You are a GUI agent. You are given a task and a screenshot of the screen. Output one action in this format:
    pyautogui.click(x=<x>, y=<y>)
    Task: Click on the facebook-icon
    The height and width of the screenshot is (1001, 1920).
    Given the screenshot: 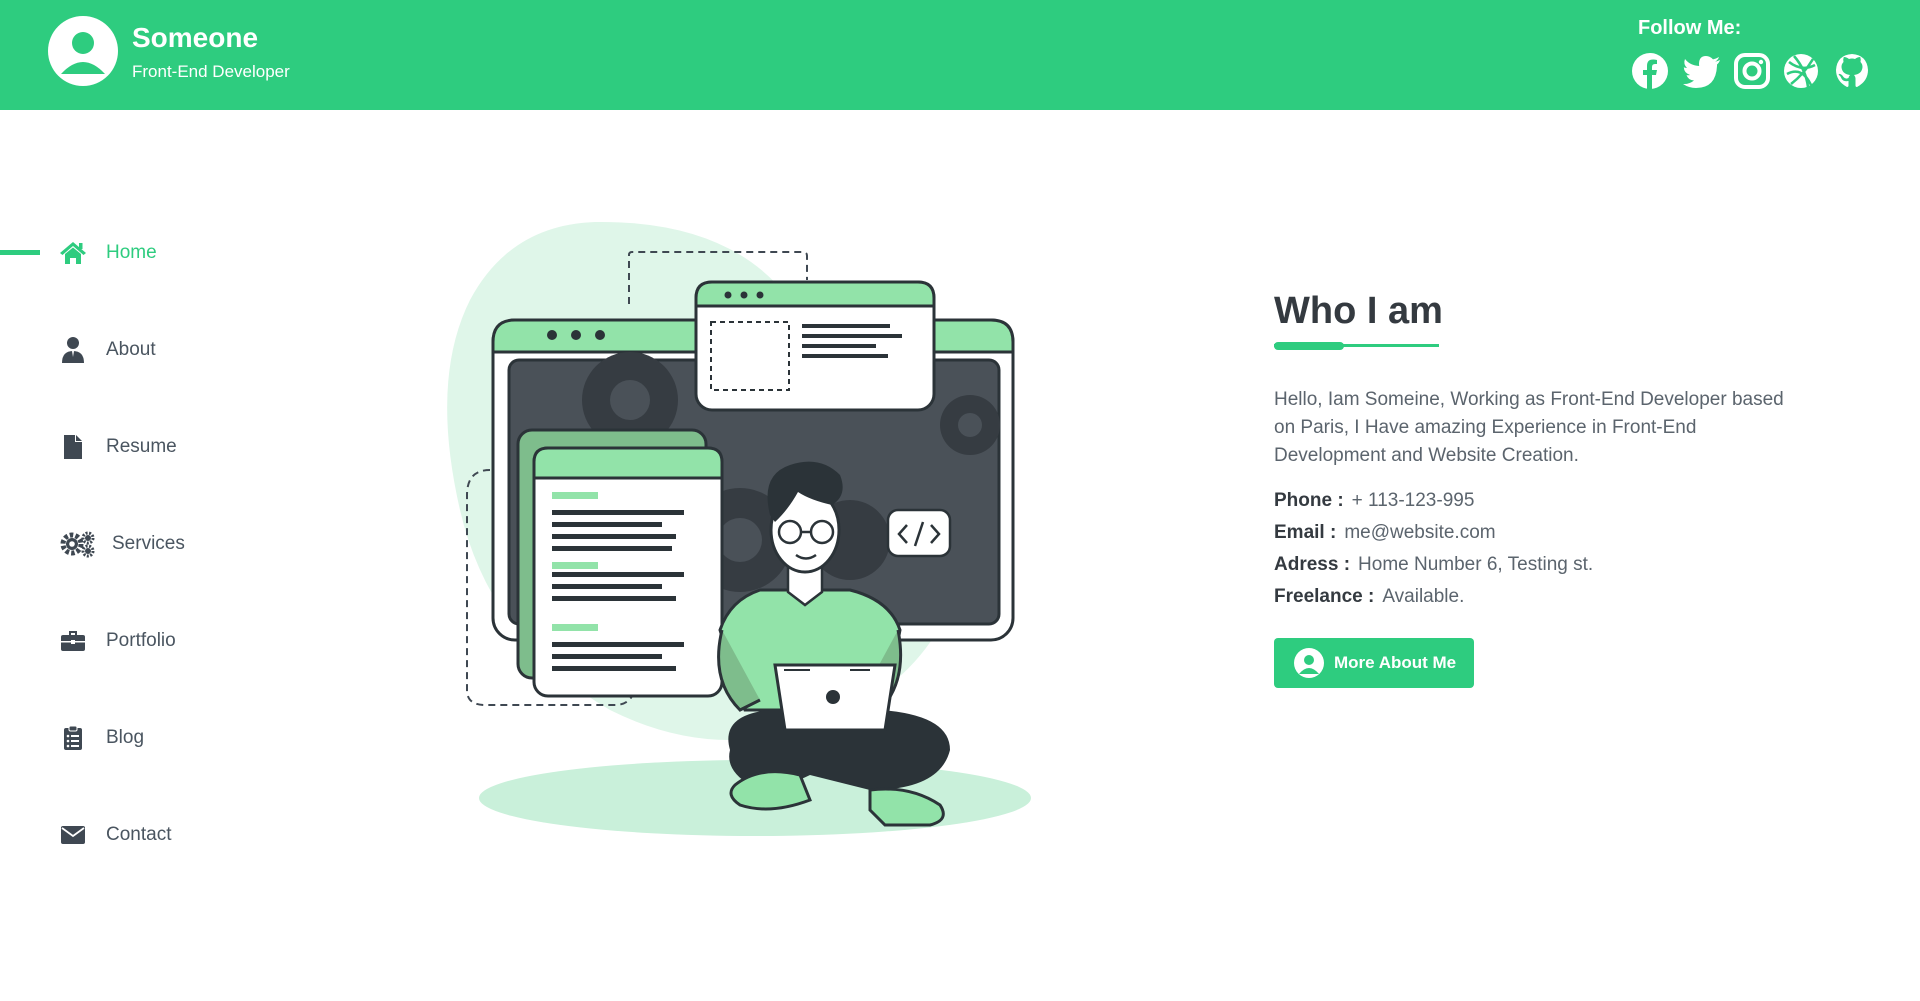 What is the action you would take?
    pyautogui.click(x=1650, y=71)
    